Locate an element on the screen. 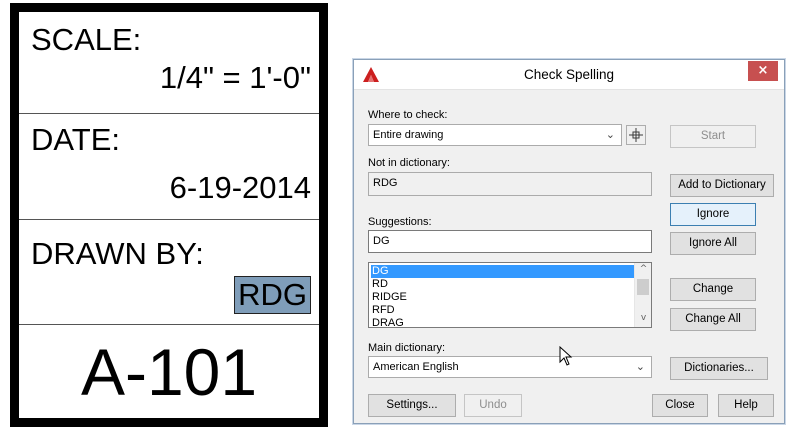 The width and height of the screenshot is (794, 430). suggestions-label: Suggestions: is located at coordinates (400, 222).